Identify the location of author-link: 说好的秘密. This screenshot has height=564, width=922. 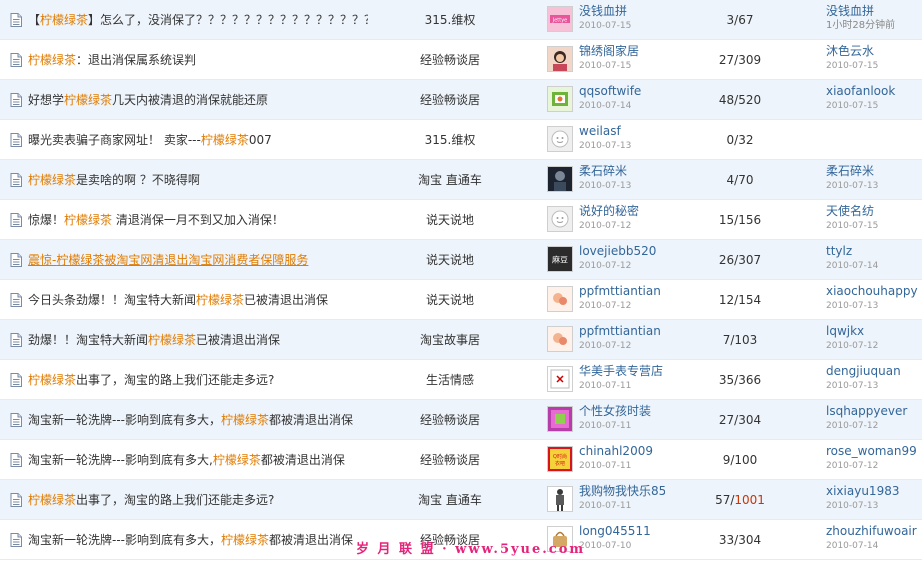
(622, 211).